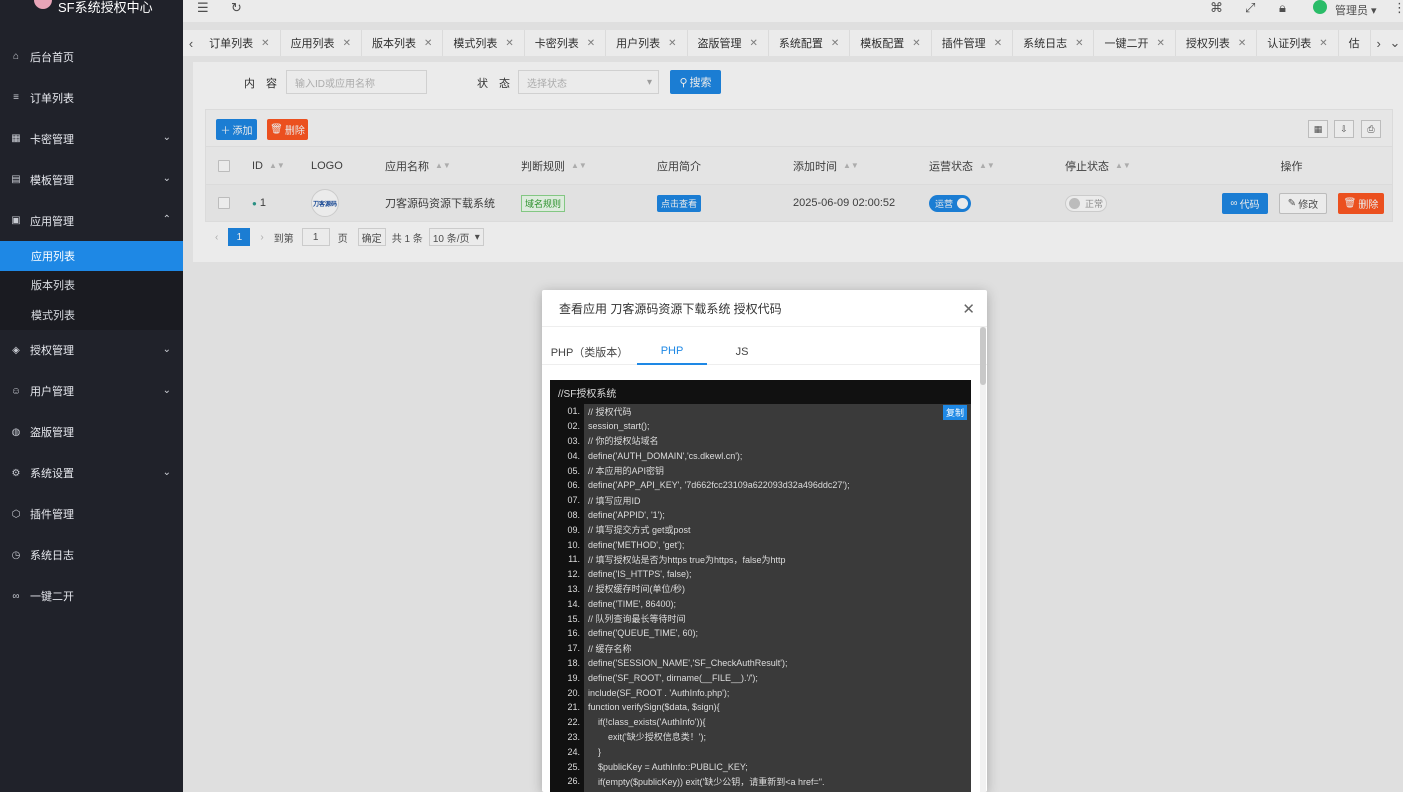  Describe the element at coordinates (573, 766) in the screenshot. I see `line-number: 25.` at that location.